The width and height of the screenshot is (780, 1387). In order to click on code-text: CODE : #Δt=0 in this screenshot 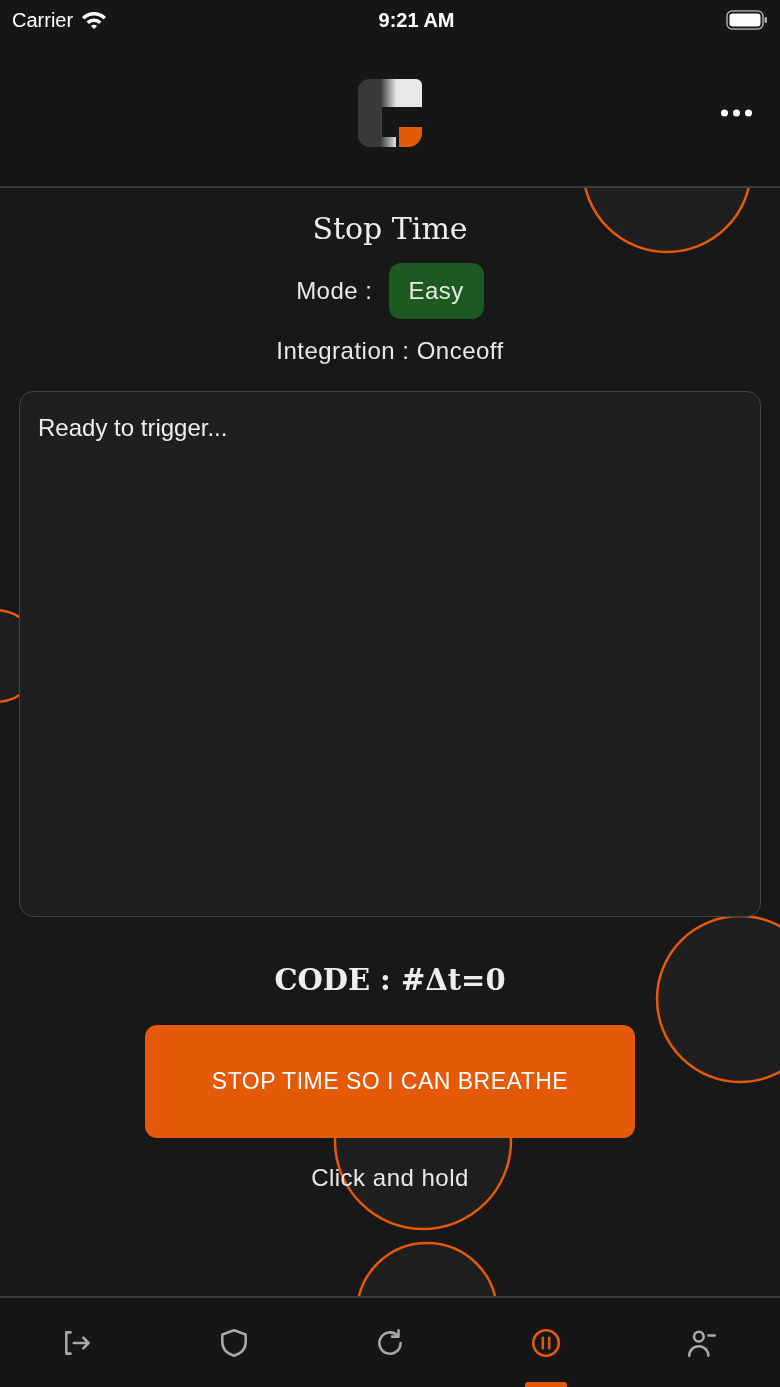, I will do `click(390, 980)`.